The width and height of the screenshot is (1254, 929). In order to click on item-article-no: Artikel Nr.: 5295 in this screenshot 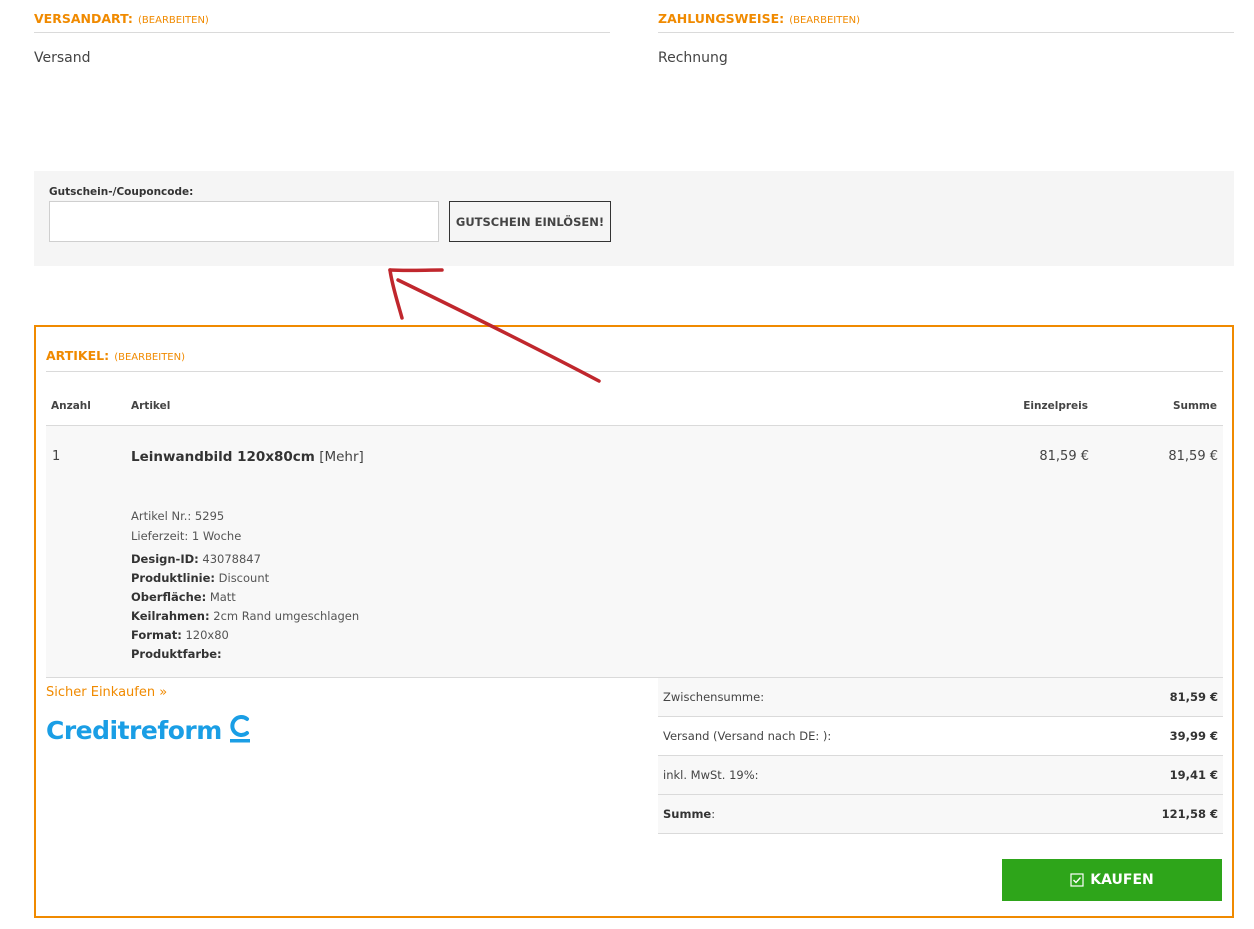, I will do `click(178, 516)`.